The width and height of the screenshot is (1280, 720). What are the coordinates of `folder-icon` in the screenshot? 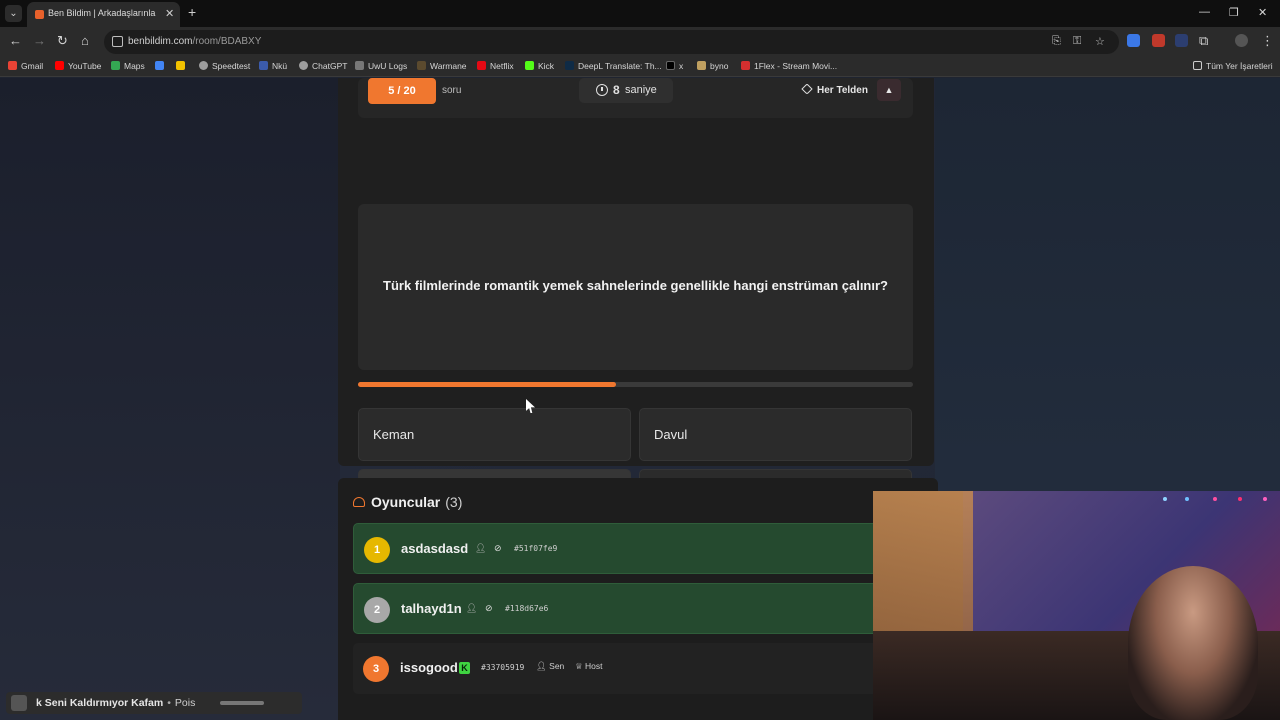 It's located at (1197, 65).